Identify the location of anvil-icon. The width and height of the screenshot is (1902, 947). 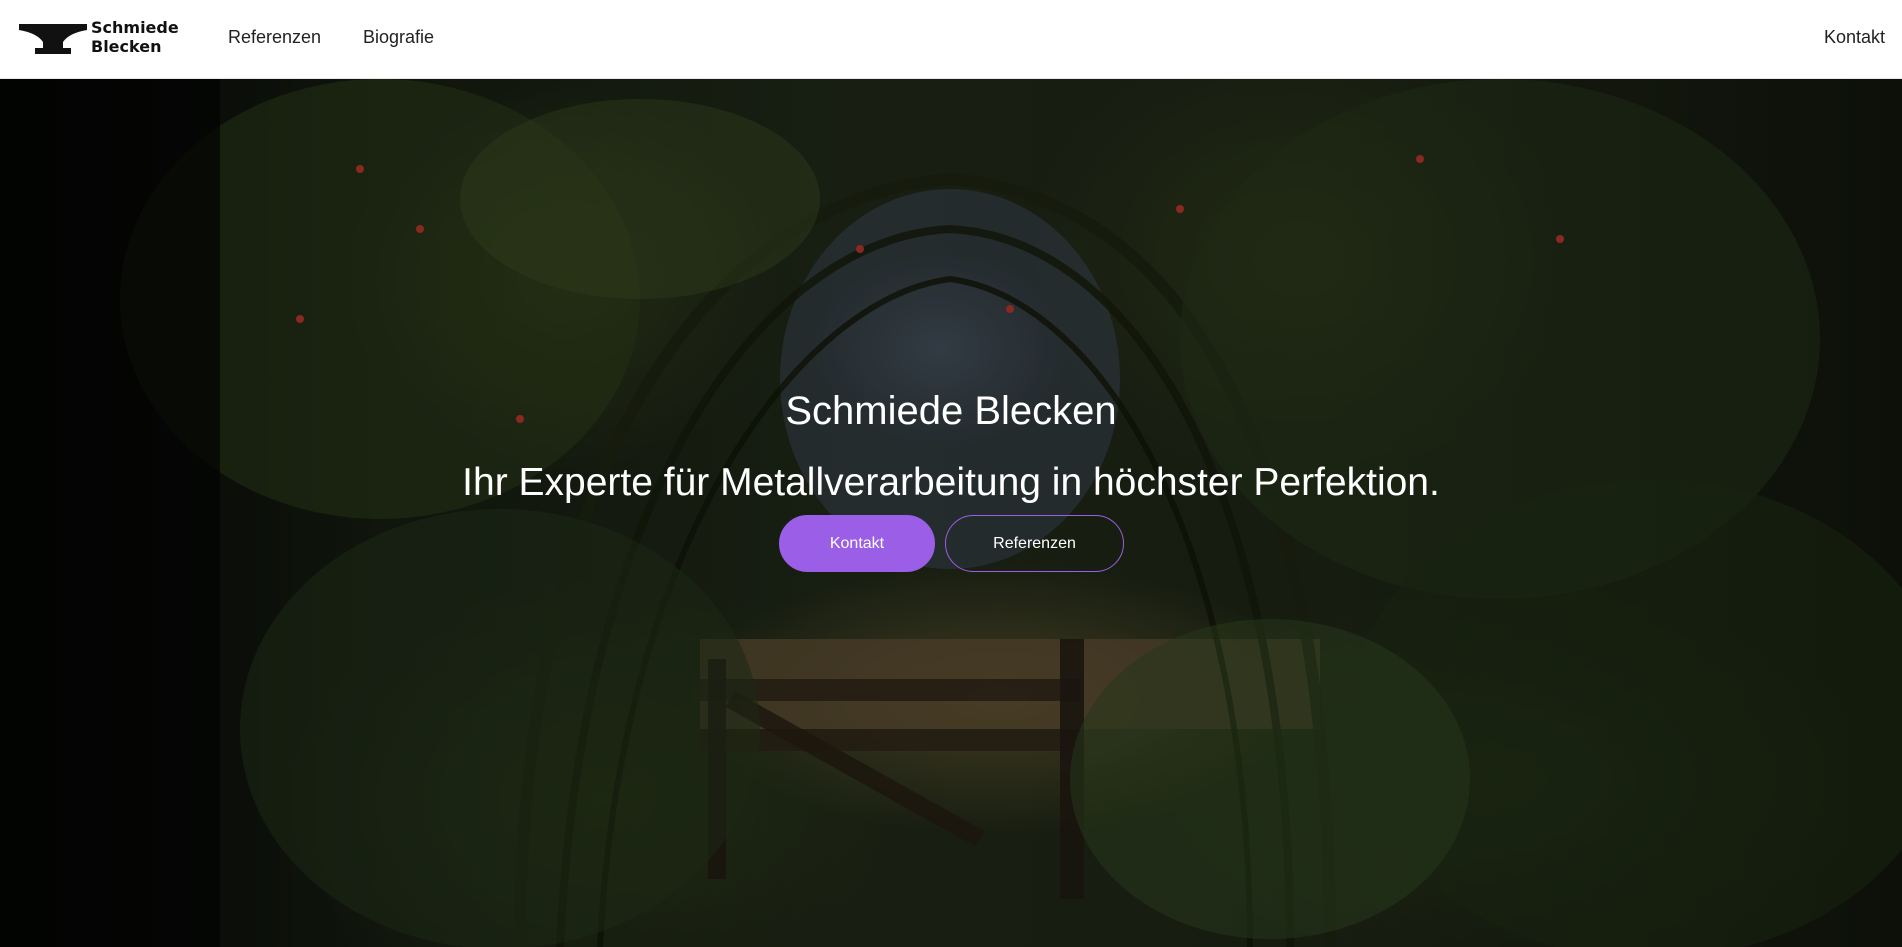
(53, 39).